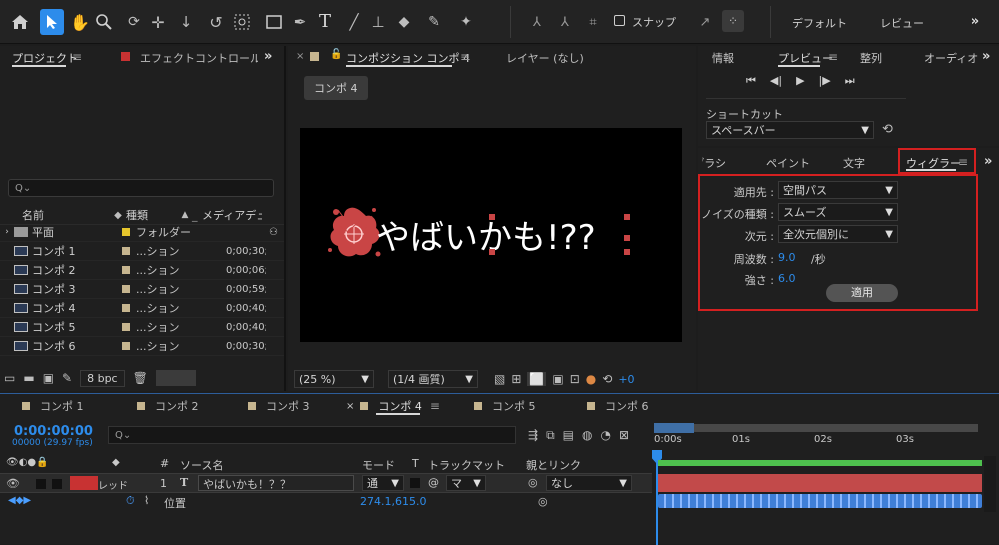  I want to click on shy-layers-icon: ▤, so click(568, 435).